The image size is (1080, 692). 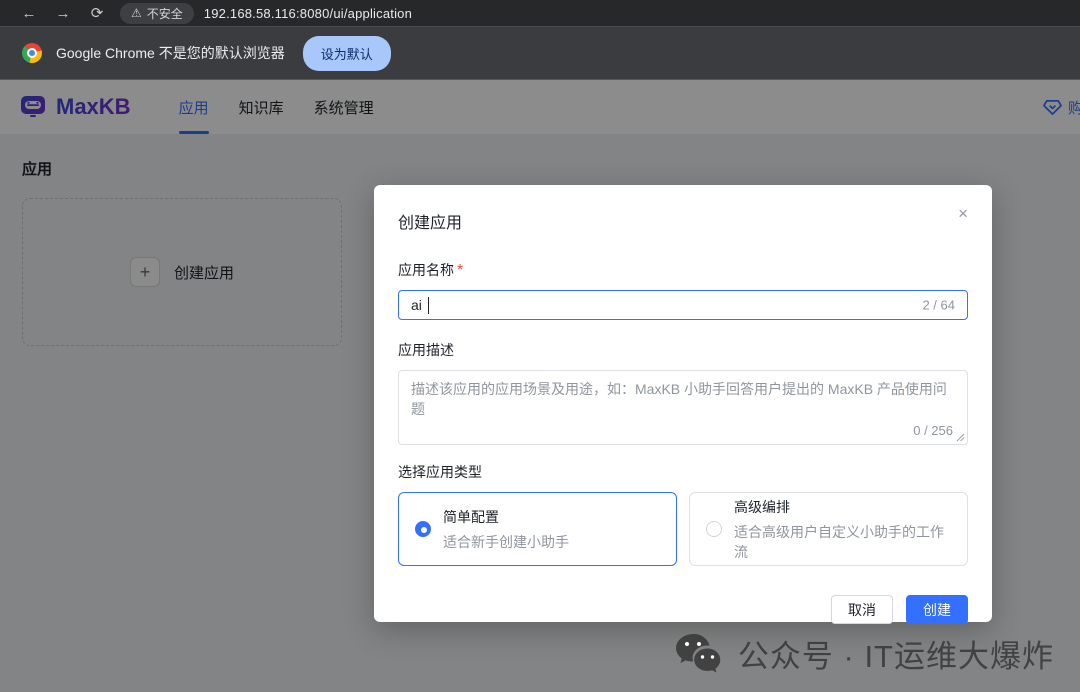 What do you see at coordinates (308, 13) in the screenshot?
I see `url-text: 192.168.58.116:8080/ui/application` at bounding box center [308, 13].